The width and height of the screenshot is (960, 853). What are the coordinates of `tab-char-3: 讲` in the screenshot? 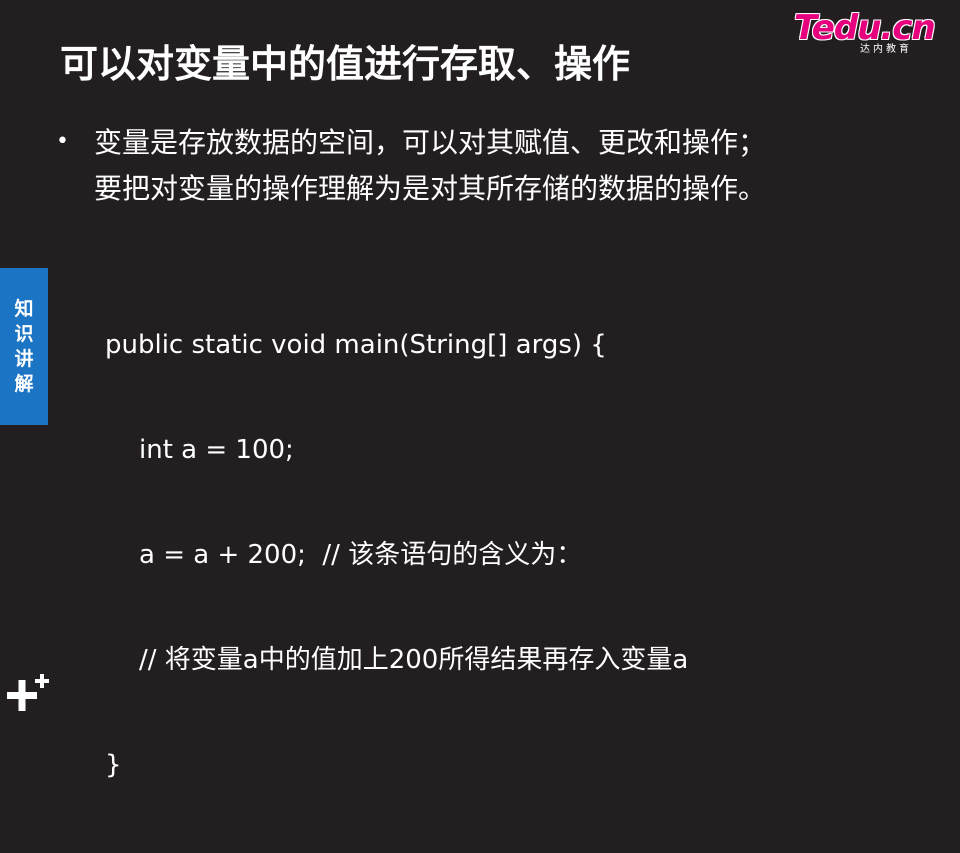 It's located at (24, 358).